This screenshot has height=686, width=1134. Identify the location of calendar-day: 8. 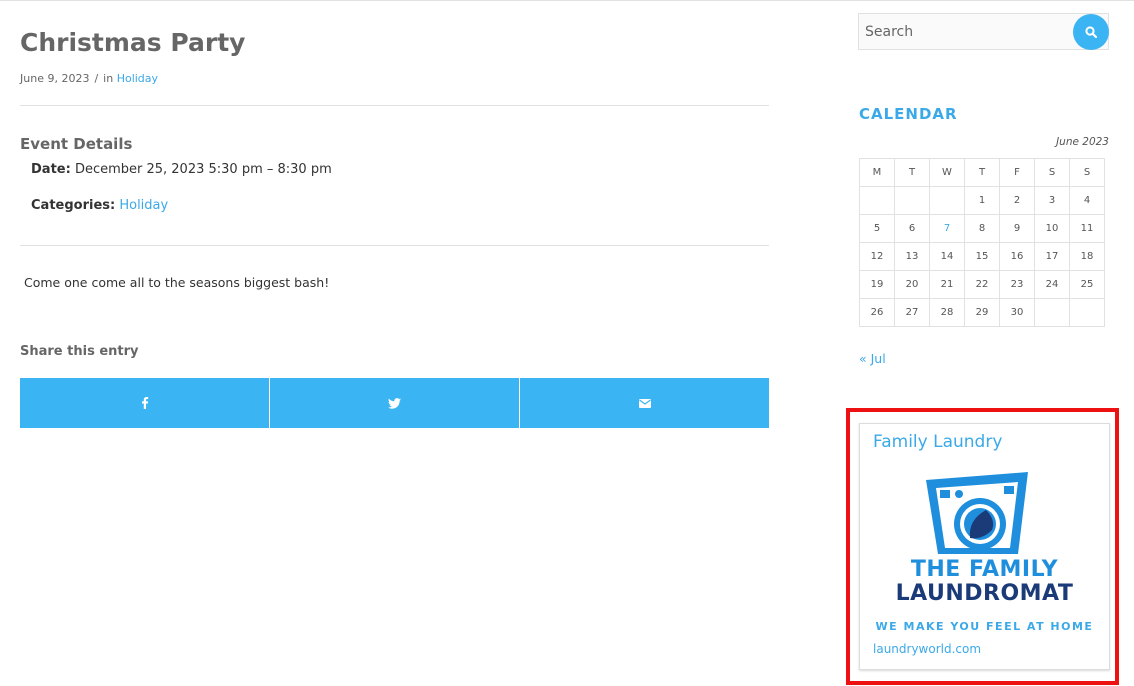
(982, 228).